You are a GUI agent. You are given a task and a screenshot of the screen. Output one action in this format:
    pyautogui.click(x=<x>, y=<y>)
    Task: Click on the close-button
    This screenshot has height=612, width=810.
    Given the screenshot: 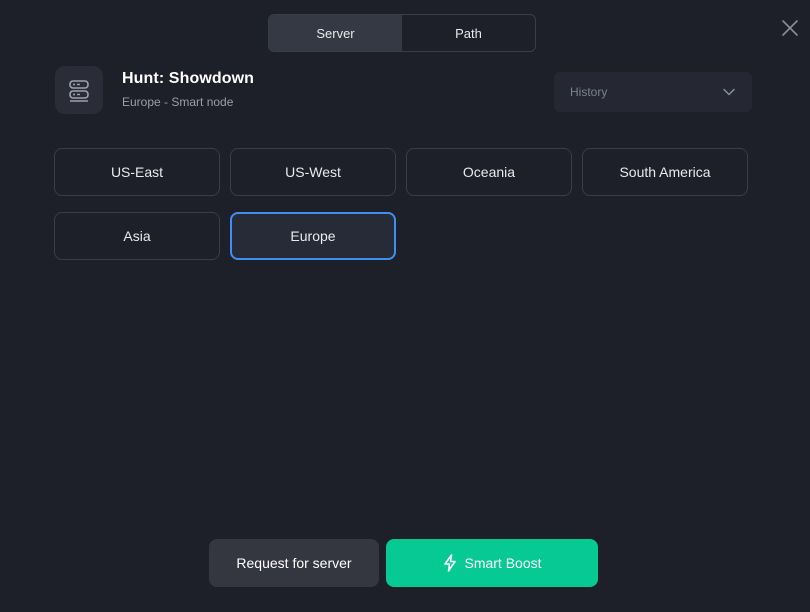 What is the action you would take?
    pyautogui.click(x=790, y=28)
    